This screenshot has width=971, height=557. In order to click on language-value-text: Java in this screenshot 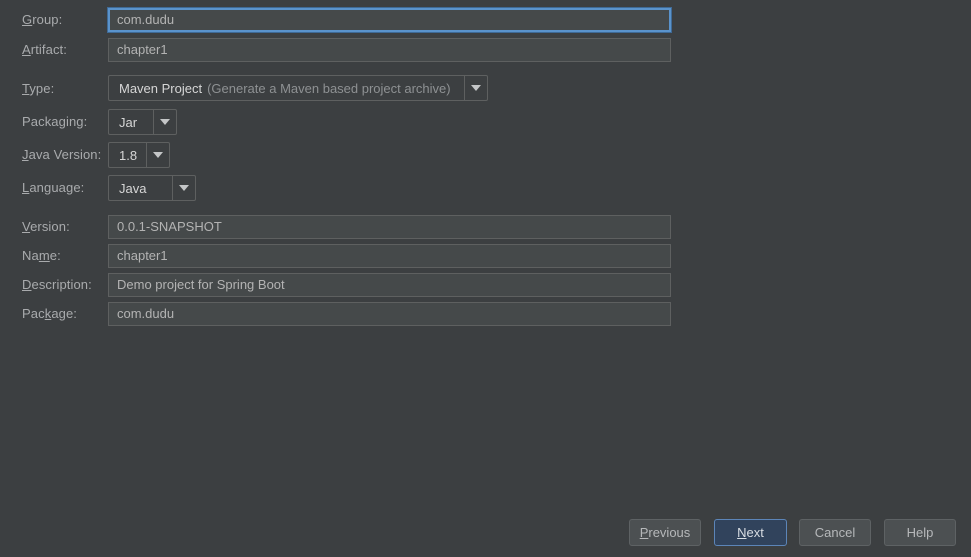, I will do `click(133, 188)`.